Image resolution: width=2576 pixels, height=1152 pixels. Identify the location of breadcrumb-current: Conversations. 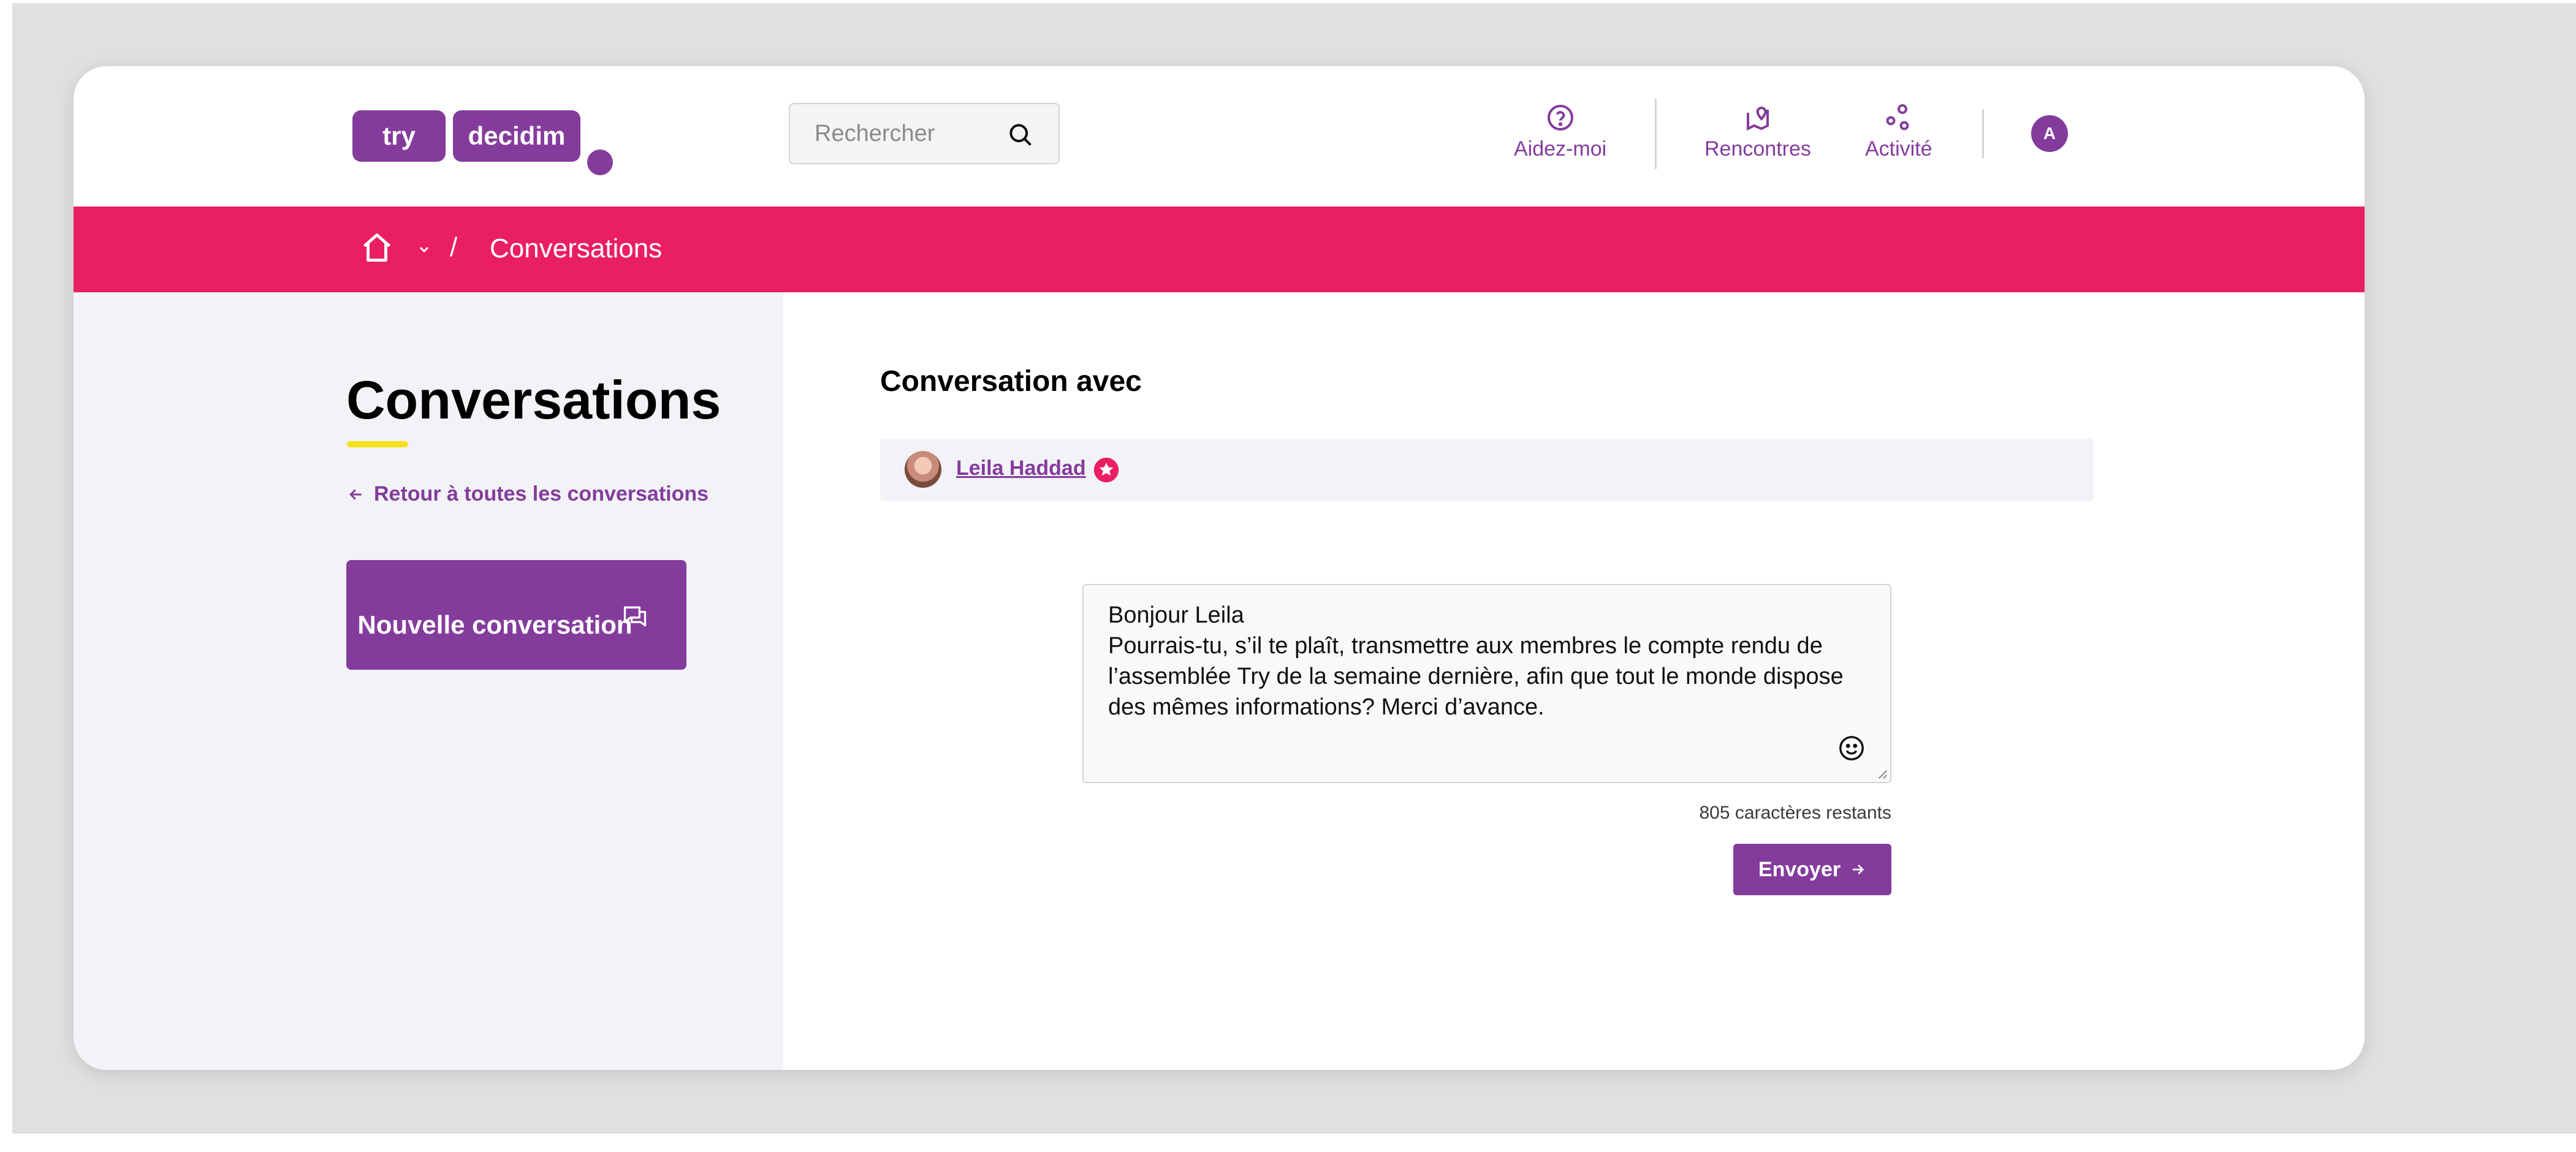
(576, 248).